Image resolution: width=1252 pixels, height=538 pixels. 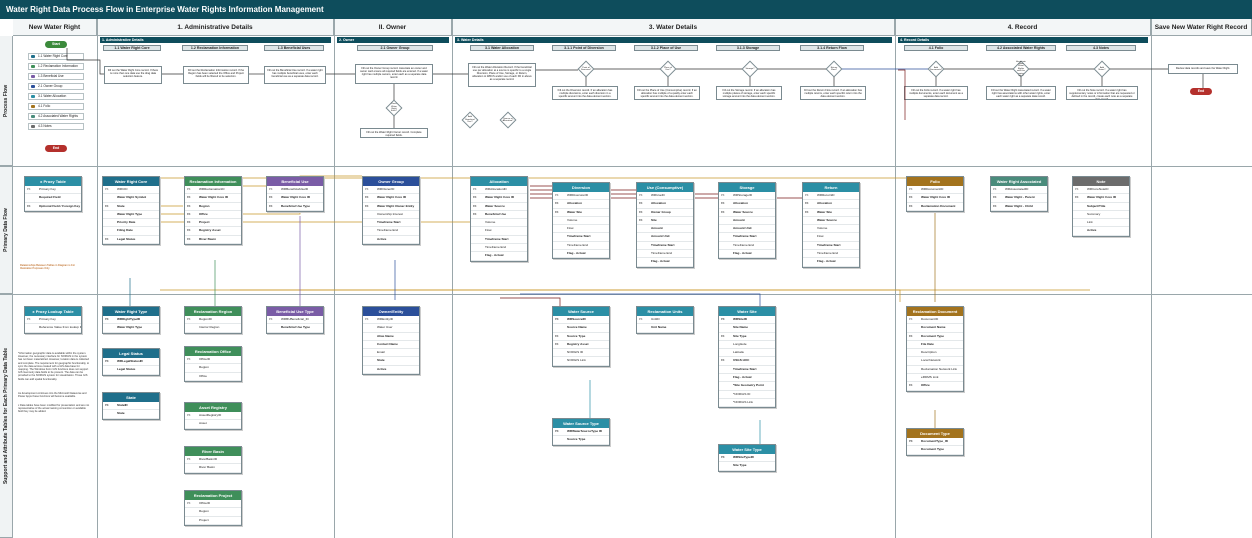 I want to click on table-row: PK DocumentID, so click(x=935, y=320).